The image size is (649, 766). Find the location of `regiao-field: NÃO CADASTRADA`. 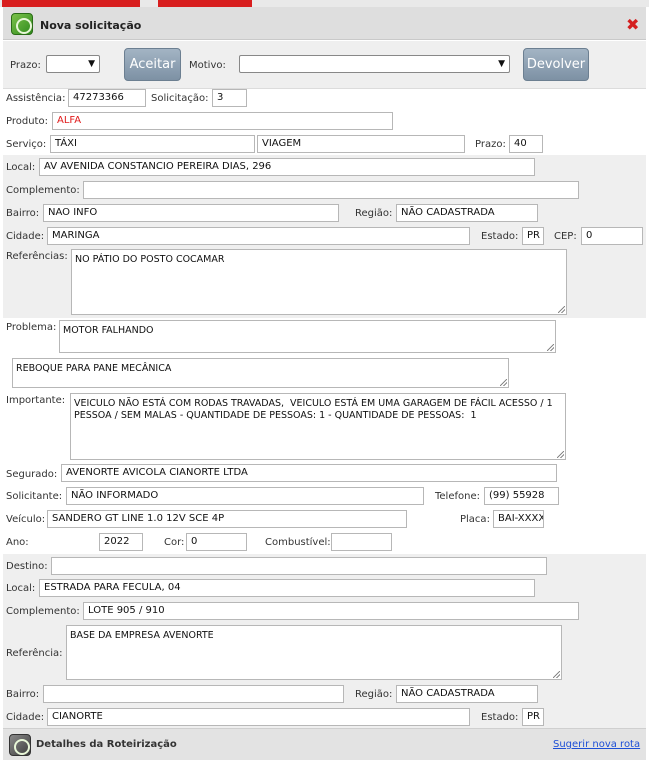

regiao-field: NÃO CADASTRADA is located at coordinates (467, 213).